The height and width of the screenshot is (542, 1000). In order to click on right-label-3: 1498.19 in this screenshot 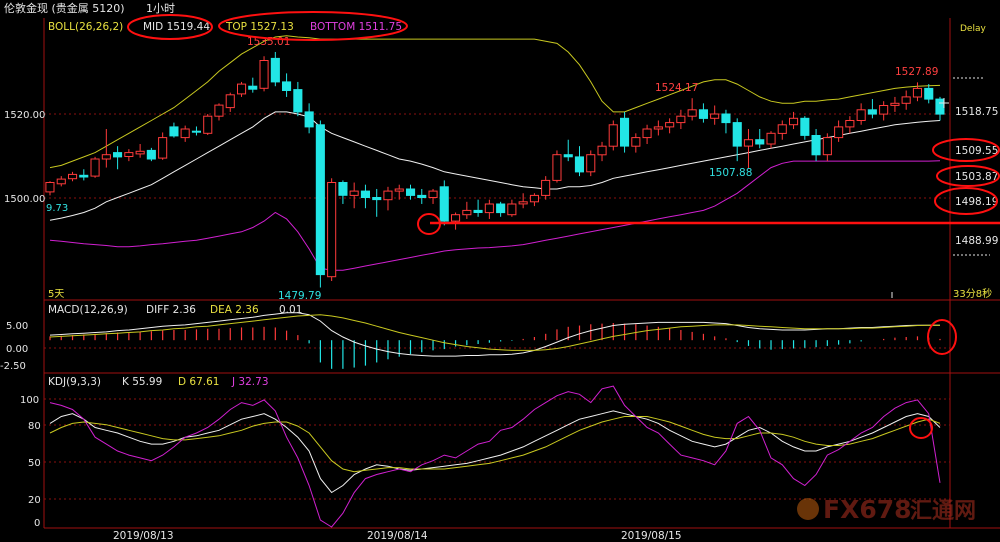, I will do `click(976, 202)`.